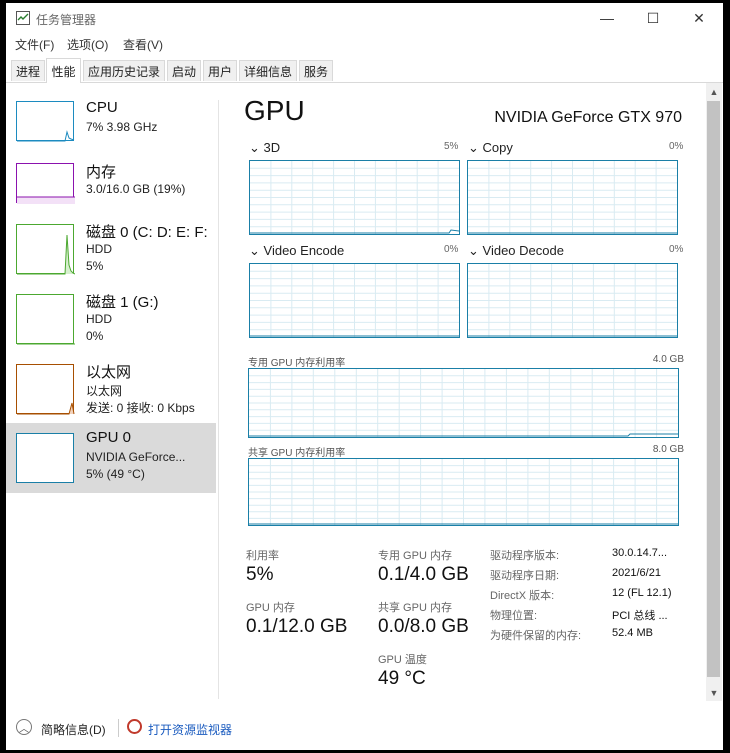 This screenshot has height=753, width=730. What do you see at coordinates (364, 729) in the screenshot?
I see `footer-bar: ︿ 简略信息(D) 打开资源监视器` at bounding box center [364, 729].